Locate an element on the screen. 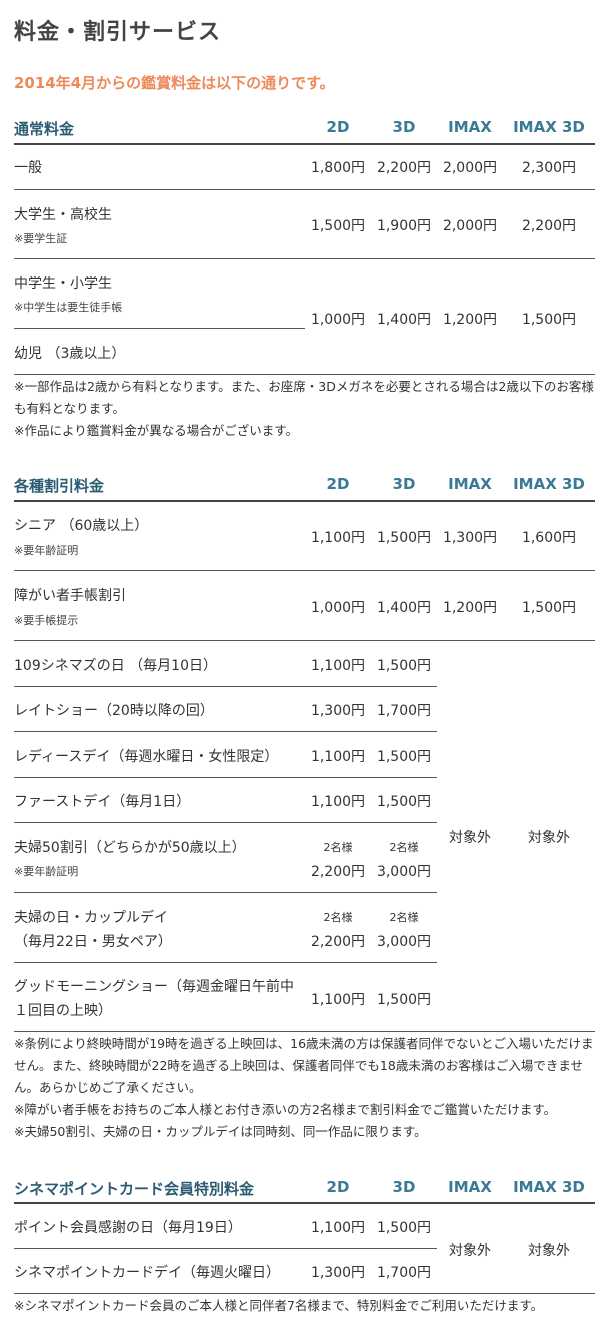  price-cell: 1,600円 is located at coordinates (549, 538).